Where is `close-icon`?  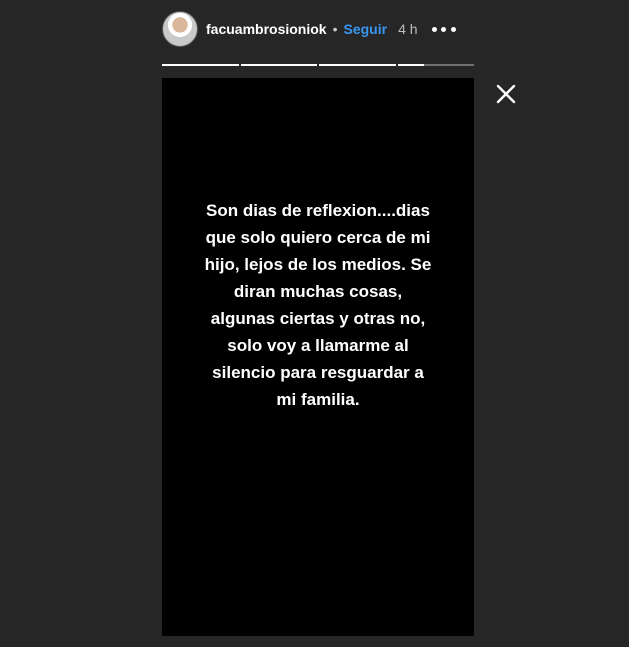 close-icon is located at coordinates (506, 94).